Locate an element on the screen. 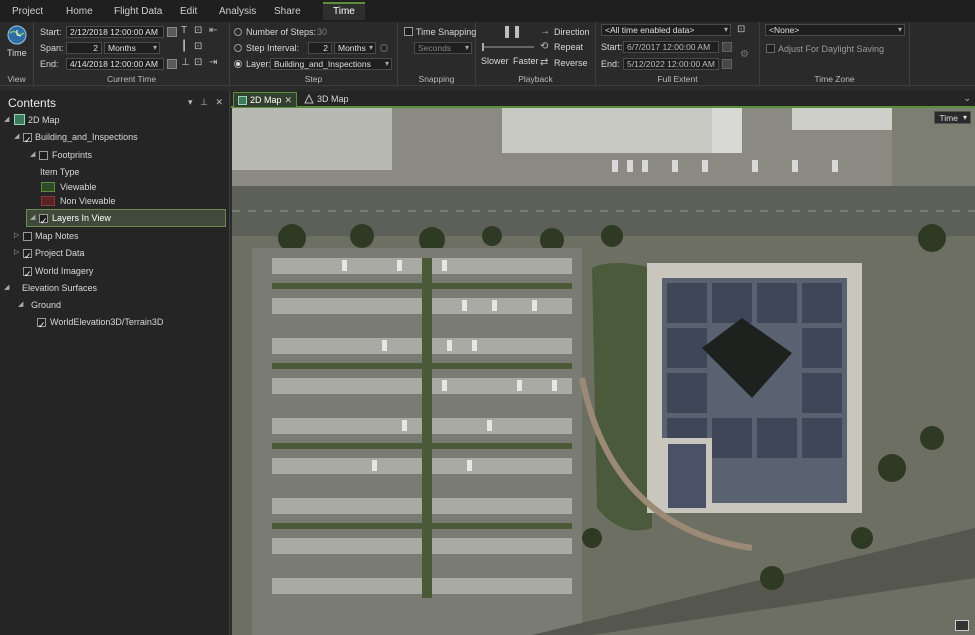  full-start-field: 6/7/2017 12:00:00 AM is located at coordinates (671, 47).